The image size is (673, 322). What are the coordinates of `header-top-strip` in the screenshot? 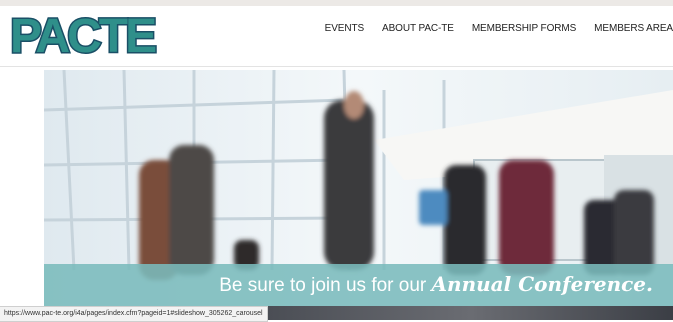 It's located at (336, 3).